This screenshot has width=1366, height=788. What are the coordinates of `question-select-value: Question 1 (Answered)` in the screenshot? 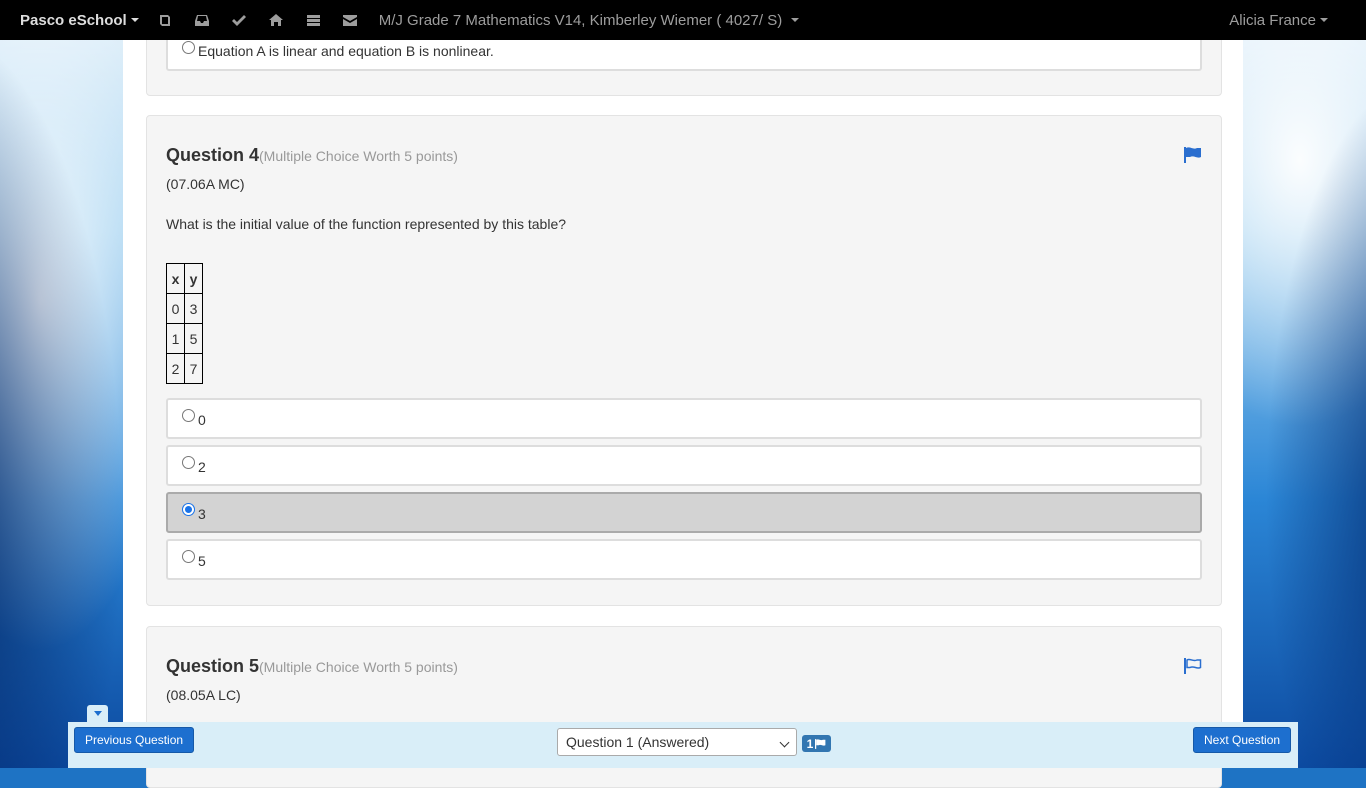 It's located at (638, 742).